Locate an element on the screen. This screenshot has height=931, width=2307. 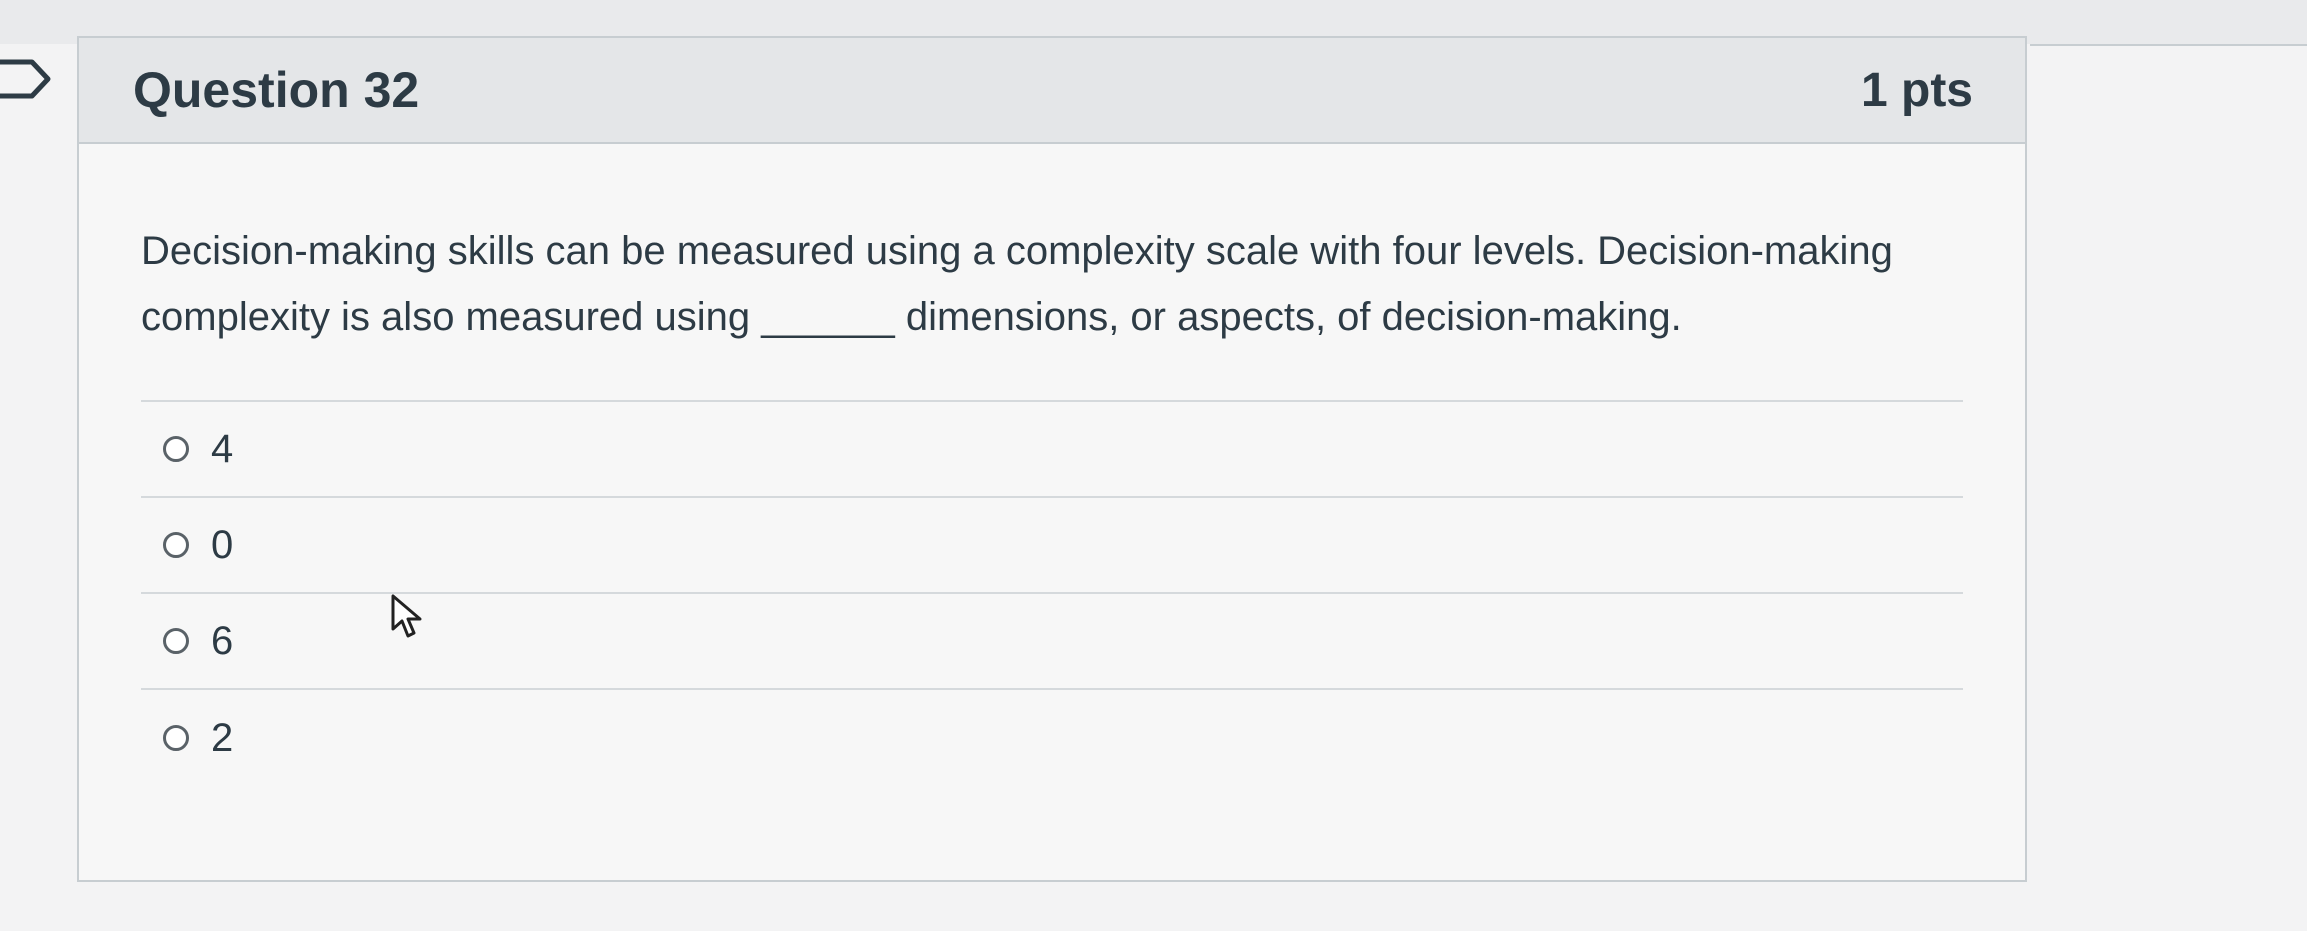
answer-label: 4 is located at coordinates (222, 448).